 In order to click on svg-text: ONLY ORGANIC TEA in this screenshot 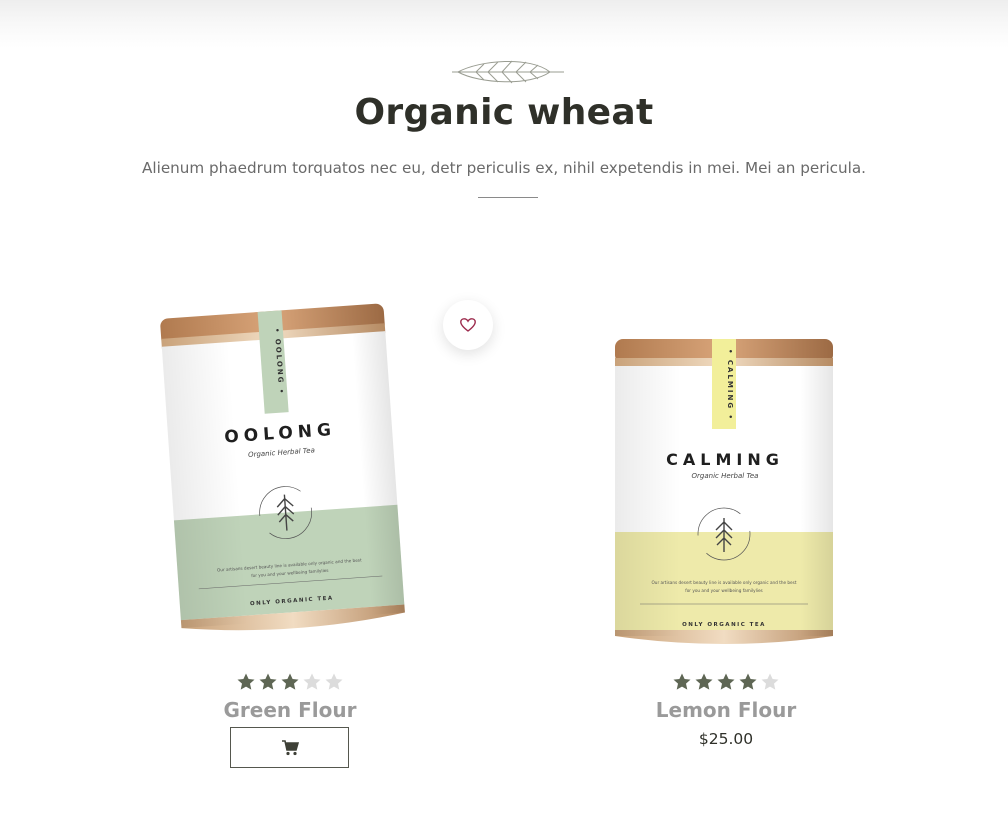, I will do `click(724, 625)`.